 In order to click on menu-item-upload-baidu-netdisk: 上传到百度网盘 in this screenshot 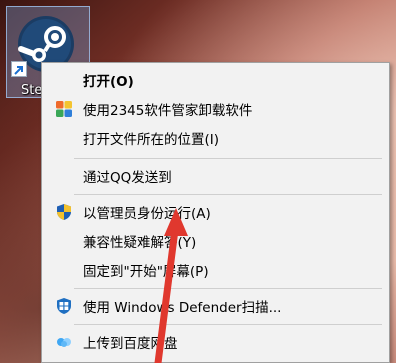, I will do `click(215, 342)`.